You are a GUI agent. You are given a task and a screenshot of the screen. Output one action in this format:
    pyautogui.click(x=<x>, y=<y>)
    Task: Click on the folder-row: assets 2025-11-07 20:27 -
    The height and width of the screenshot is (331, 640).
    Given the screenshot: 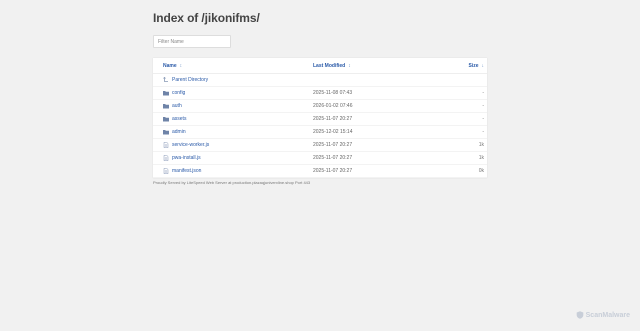 What is the action you would take?
    pyautogui.click(x=320, y=119)
    